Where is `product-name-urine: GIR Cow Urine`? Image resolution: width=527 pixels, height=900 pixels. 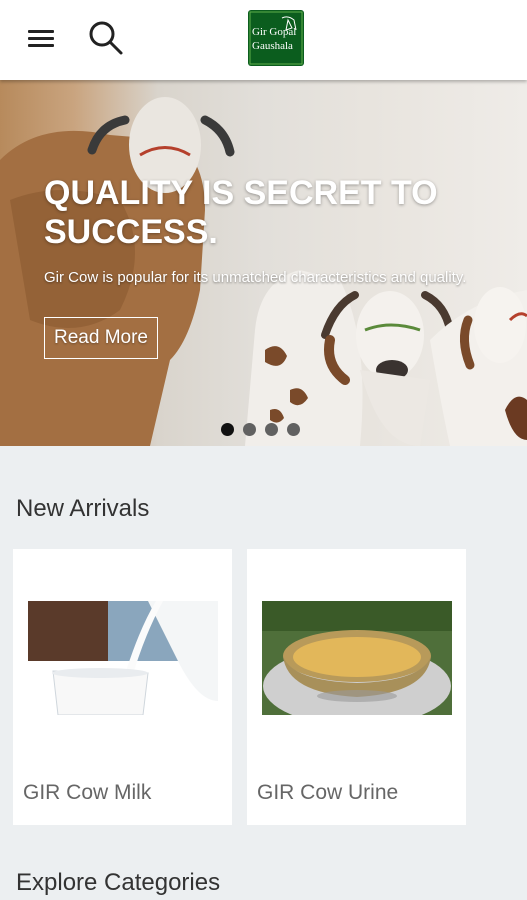 product-name-urine: GIR Cow Urine is located at coordinates (328, 792).